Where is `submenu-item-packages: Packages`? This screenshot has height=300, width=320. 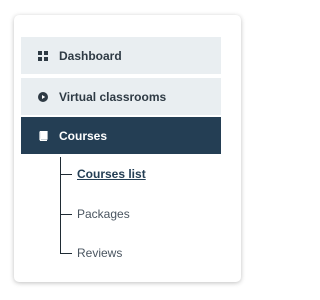
submenu-item-packages: Packages is located at coordinates (95, 214).